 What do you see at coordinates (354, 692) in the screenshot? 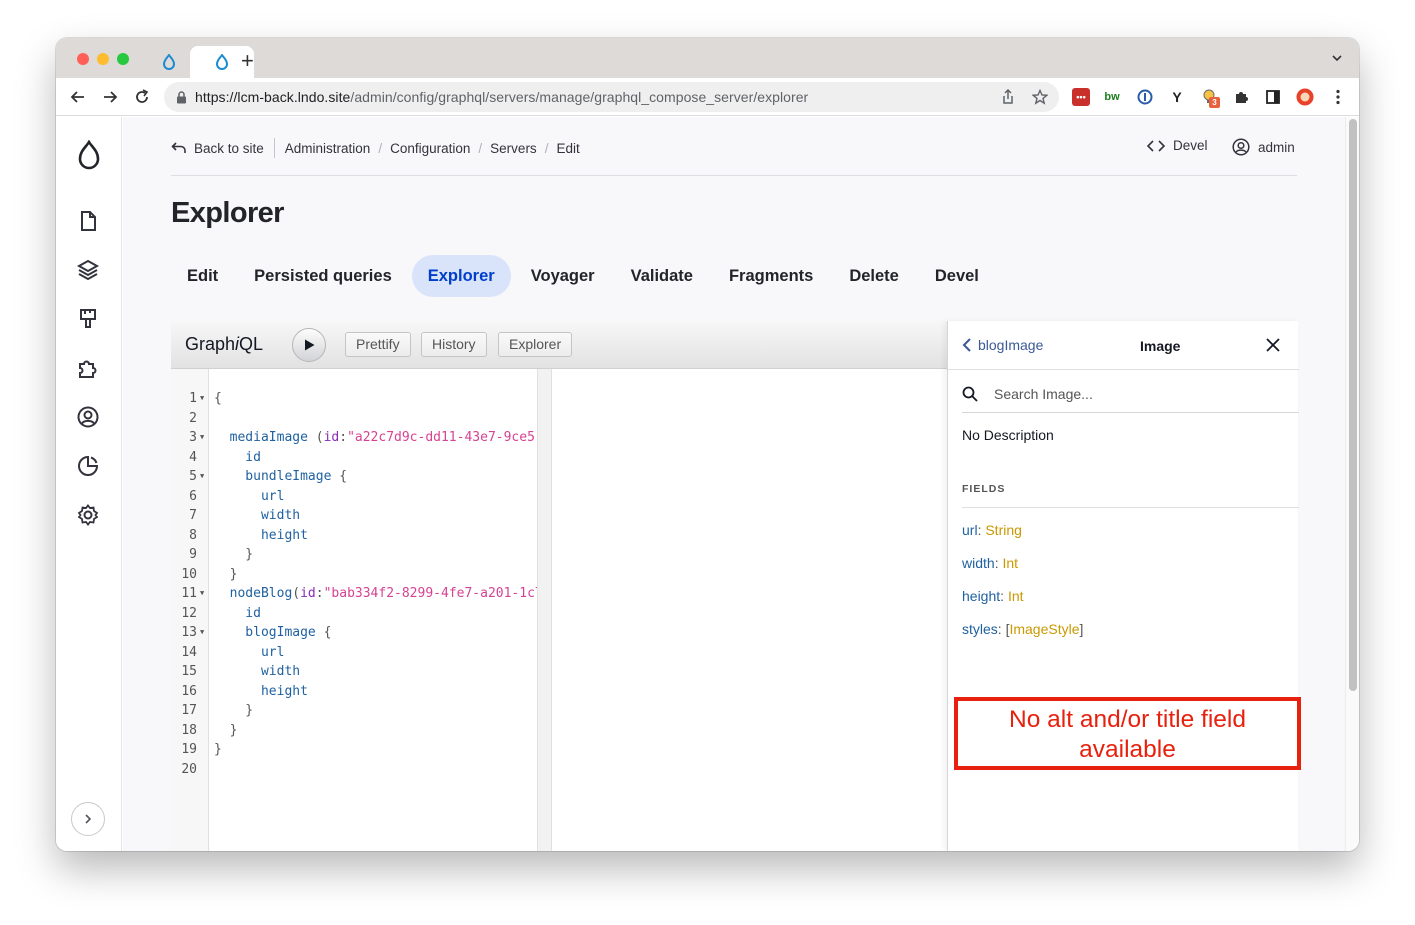
I see `code-line: 16 height` at bounding box center [354, 692].